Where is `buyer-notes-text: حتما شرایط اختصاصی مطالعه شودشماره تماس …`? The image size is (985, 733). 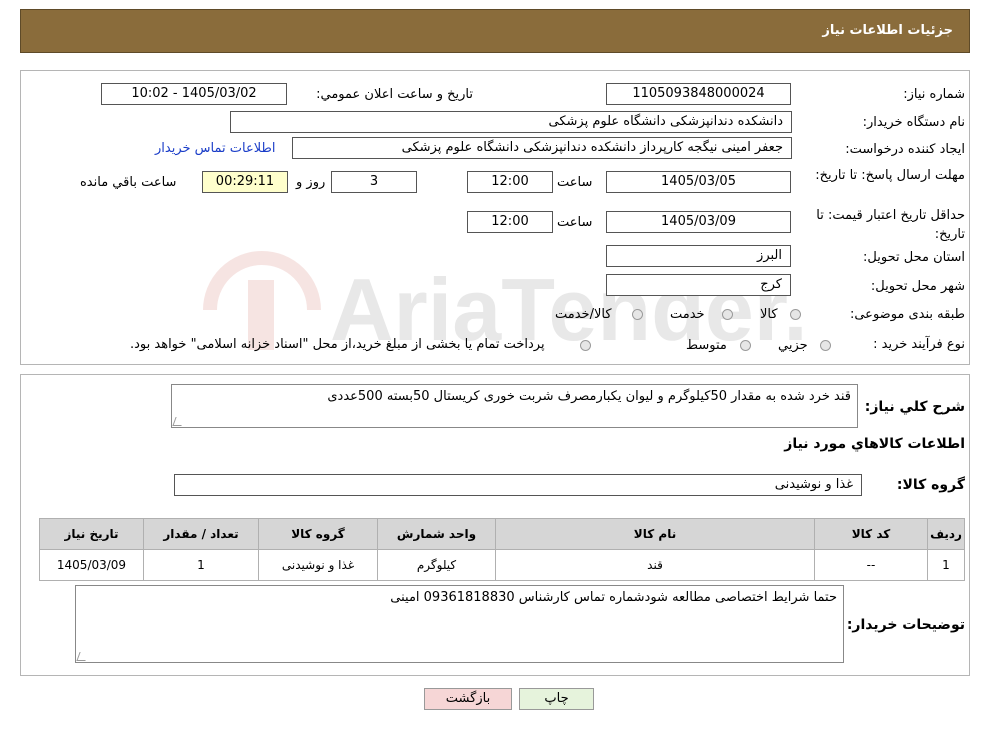
buyer-notes-text: حتما شرایط اختصاصی مطالعه شودشماره تماس … is located at coordinates (613, 597).